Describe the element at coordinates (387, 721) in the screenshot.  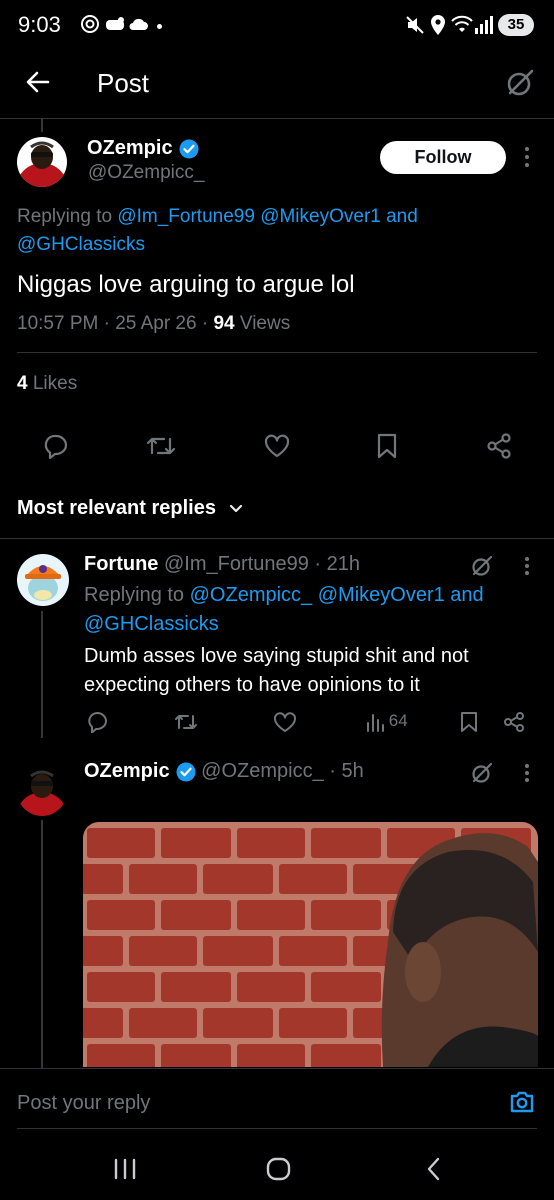
I see `reply-views: 64` at that location.